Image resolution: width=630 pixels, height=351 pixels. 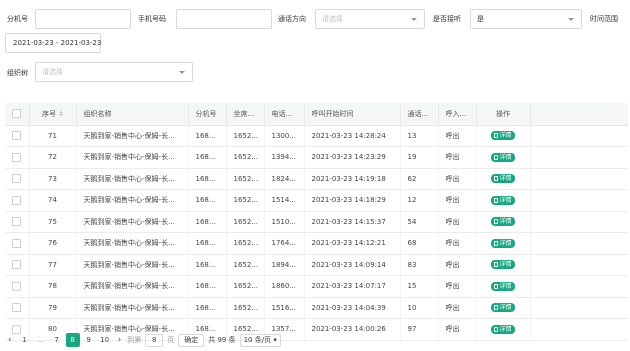 What do you see at coordinates (352, 243) in the screenshot?
I see `cell-start-time: 2021-03-23 14:12:21` at bounding box center [352, 243].